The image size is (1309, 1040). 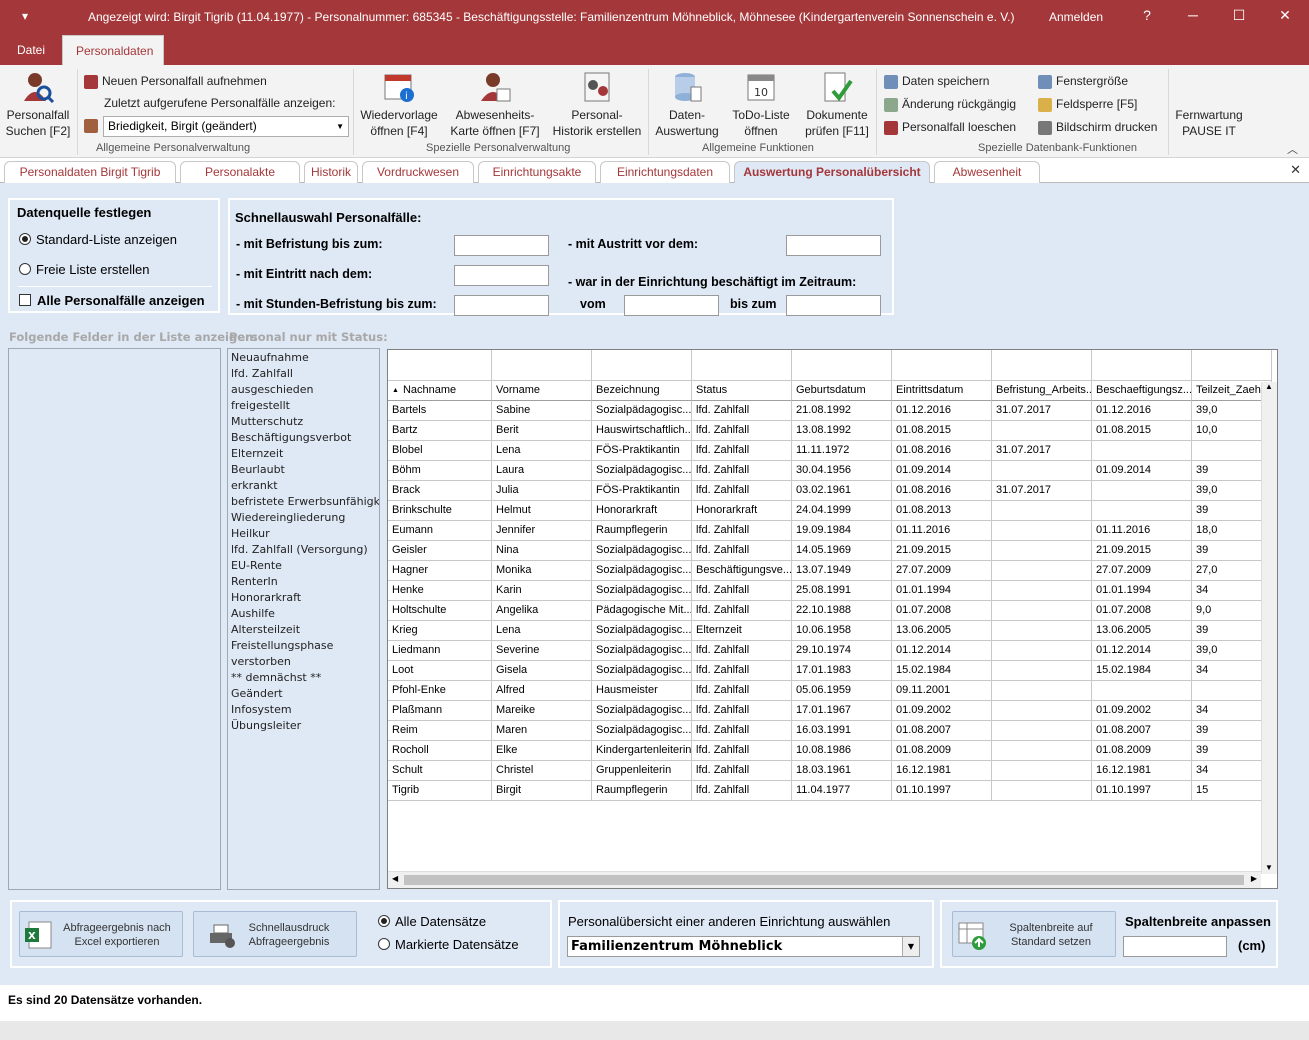 What do you see at coordinates (253, 614) in the screenshot?
I see `status-list-item: Aushilfe` at bounding box center [253, 614].